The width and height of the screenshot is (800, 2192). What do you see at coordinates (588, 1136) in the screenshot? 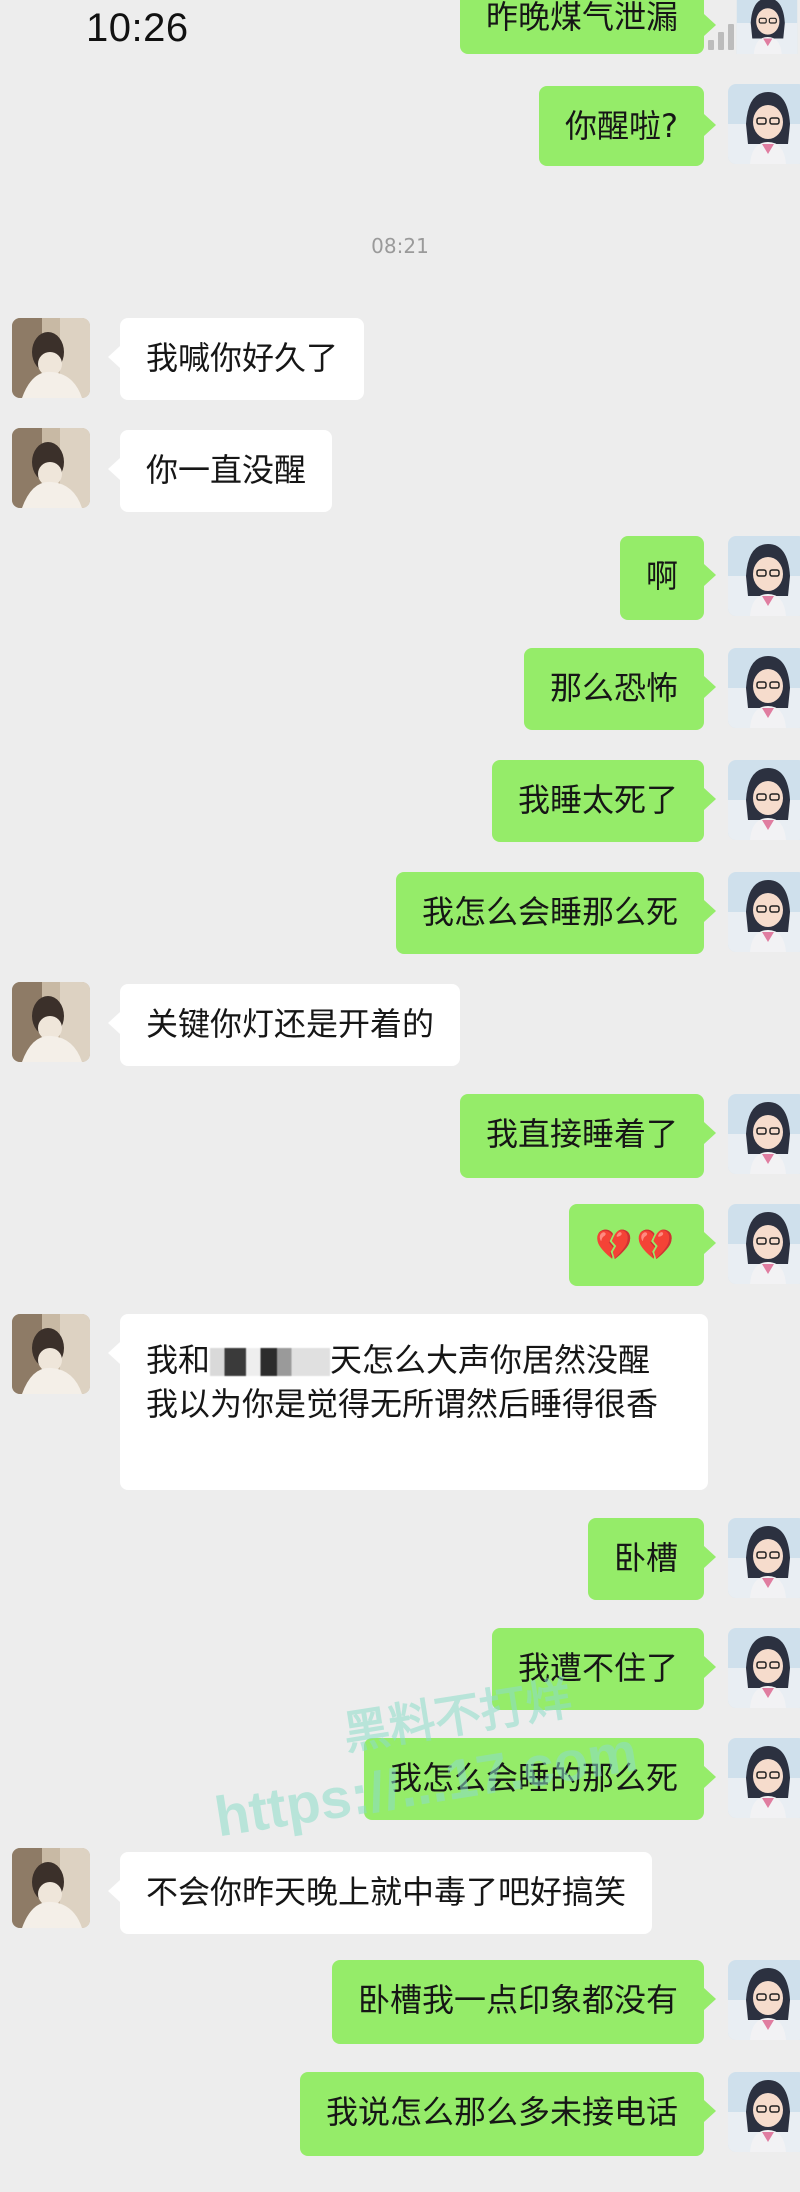
I see `sent-message: 我直接睡着了` at bounding box center [588, 1136].